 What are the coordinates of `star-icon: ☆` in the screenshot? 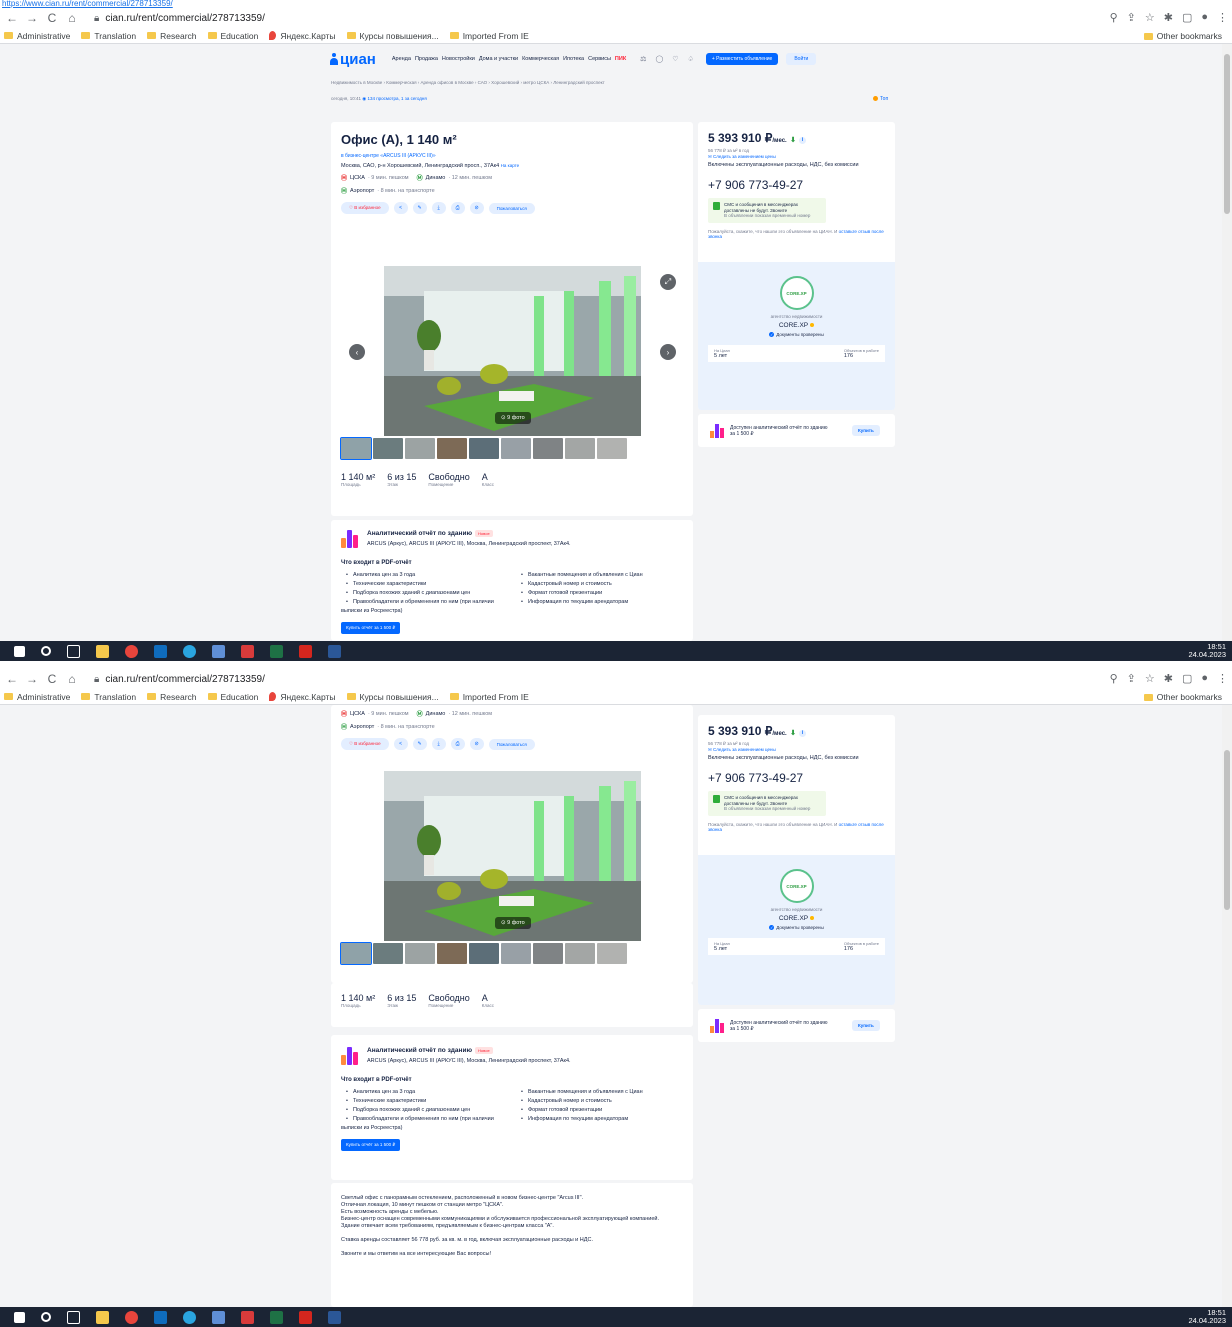 It's located at (1150, 17).